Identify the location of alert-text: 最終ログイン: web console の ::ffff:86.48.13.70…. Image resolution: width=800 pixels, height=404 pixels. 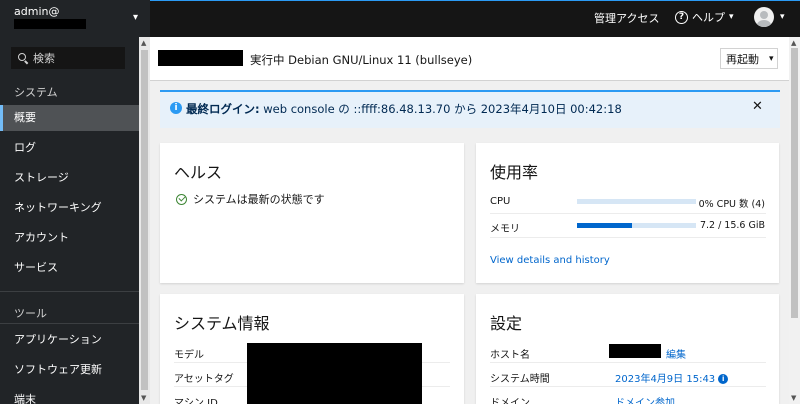
(404, 109).